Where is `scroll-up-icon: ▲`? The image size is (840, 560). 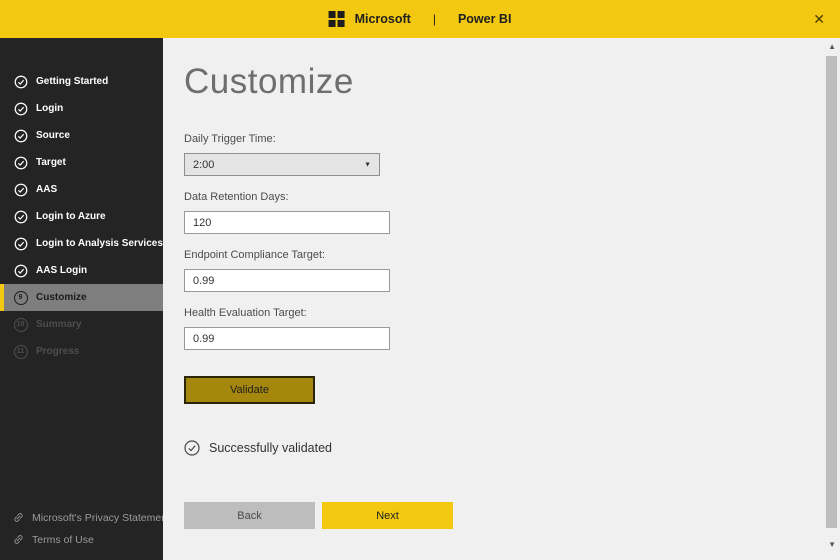 scroll-up-icon: ▲ is located at coordinates (832, 47).